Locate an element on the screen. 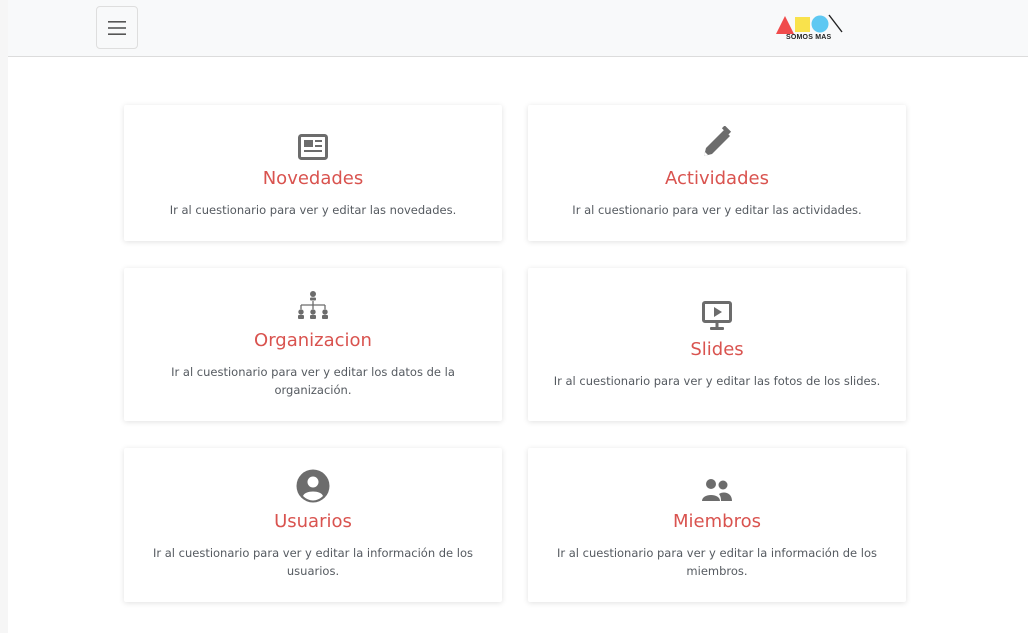 This screenshot has height=633, width=1028. logo-shapes-icon is located at coordinates (809, 24).